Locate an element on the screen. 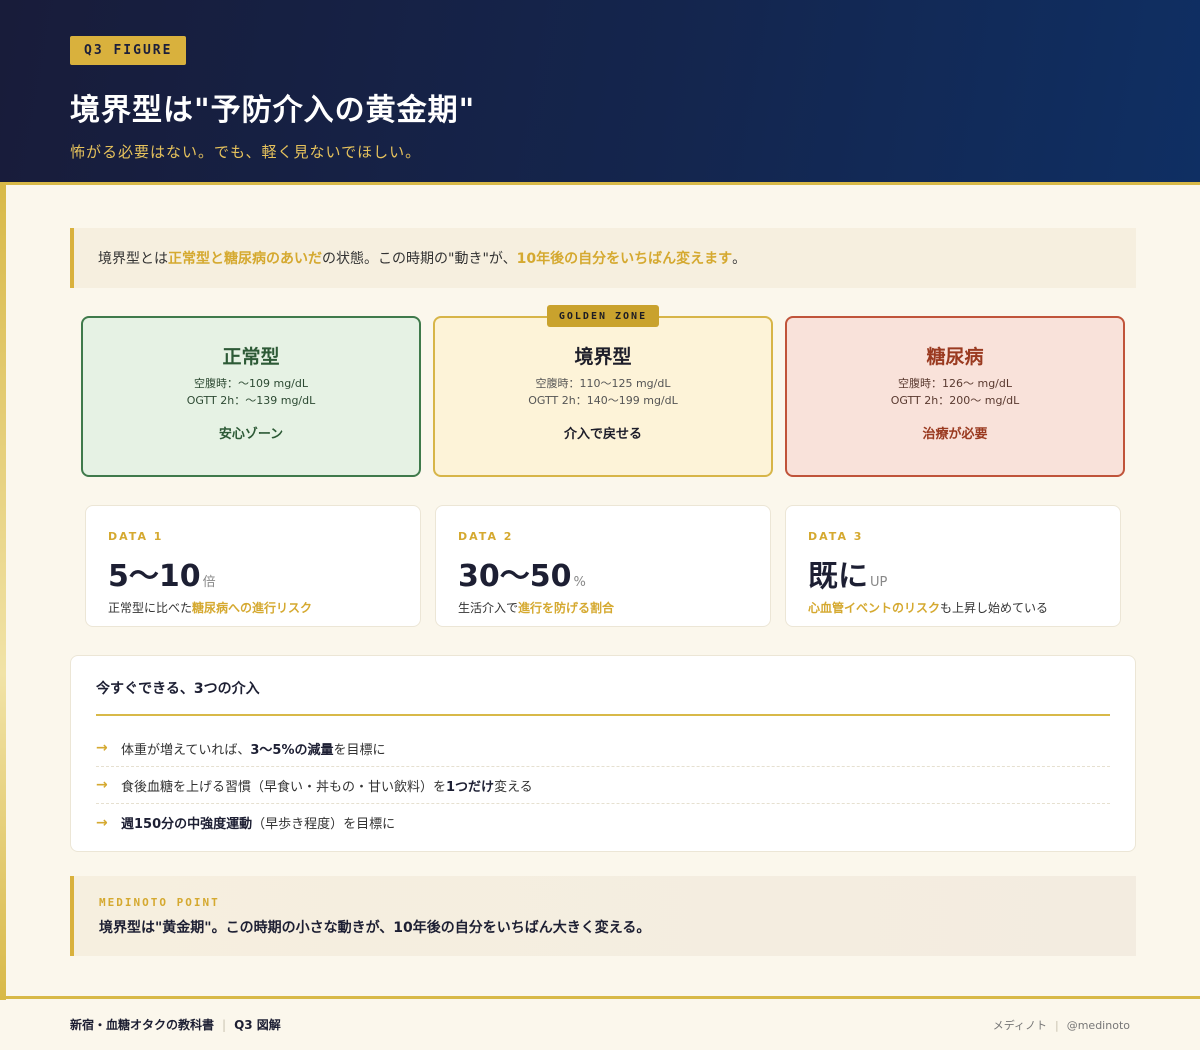  data-card-3: DATA 3 既に UP 心血管イベントのリスクも上昇し始めている is located at coordinates (953, 566).